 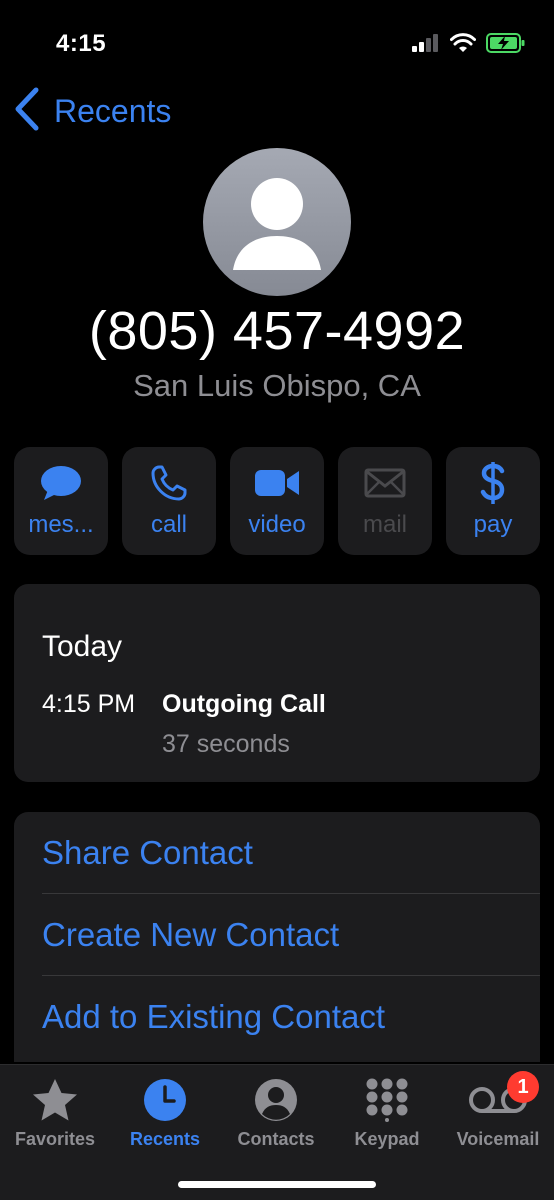 I want to click on contact-avatar, so click(x=277, y=222).